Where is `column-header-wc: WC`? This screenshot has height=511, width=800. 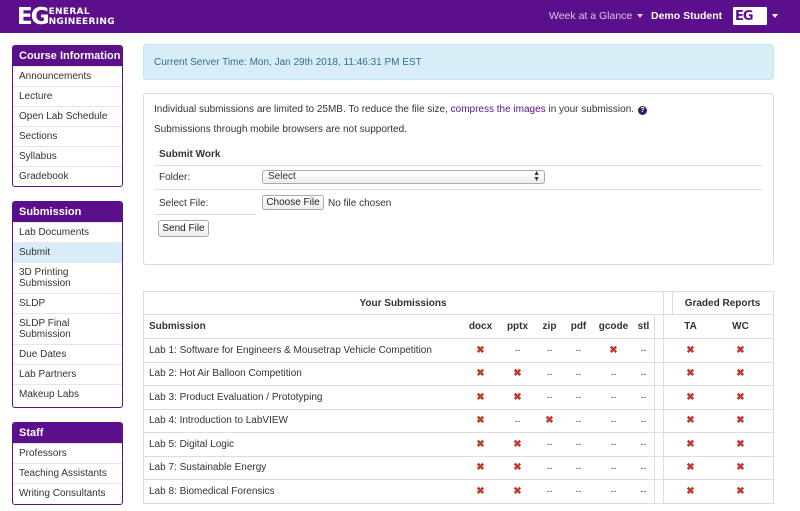
column-header-wc: WC is located at coordinates (740, 326).